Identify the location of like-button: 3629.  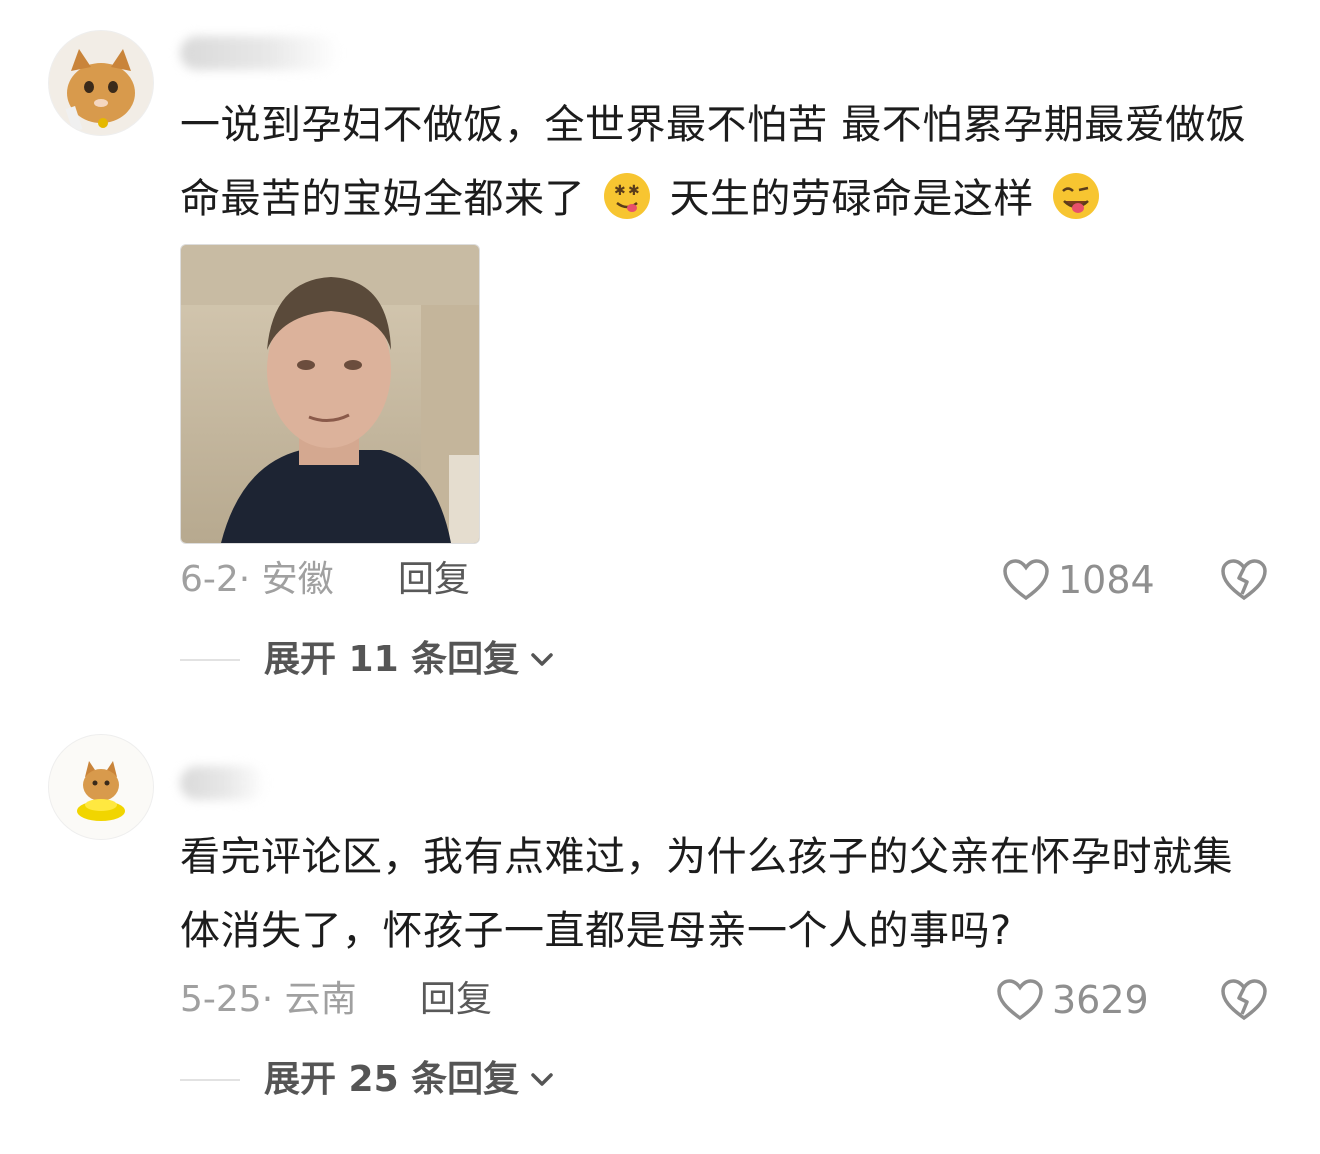
(1072, 1000).